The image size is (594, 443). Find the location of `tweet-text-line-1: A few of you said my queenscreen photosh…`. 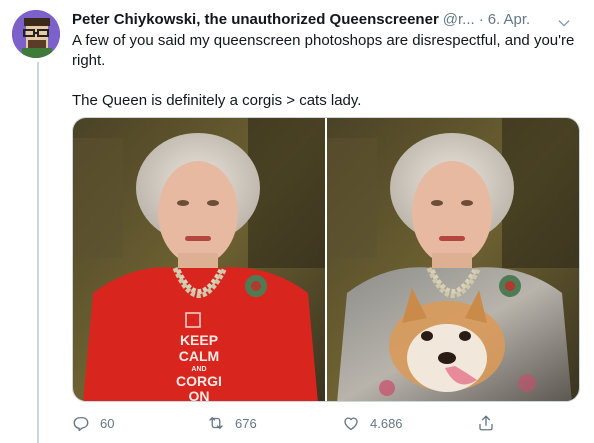

tweet-text-line-1: A few of you said my queenscreen photosh… is located at coordinates (323, 50).